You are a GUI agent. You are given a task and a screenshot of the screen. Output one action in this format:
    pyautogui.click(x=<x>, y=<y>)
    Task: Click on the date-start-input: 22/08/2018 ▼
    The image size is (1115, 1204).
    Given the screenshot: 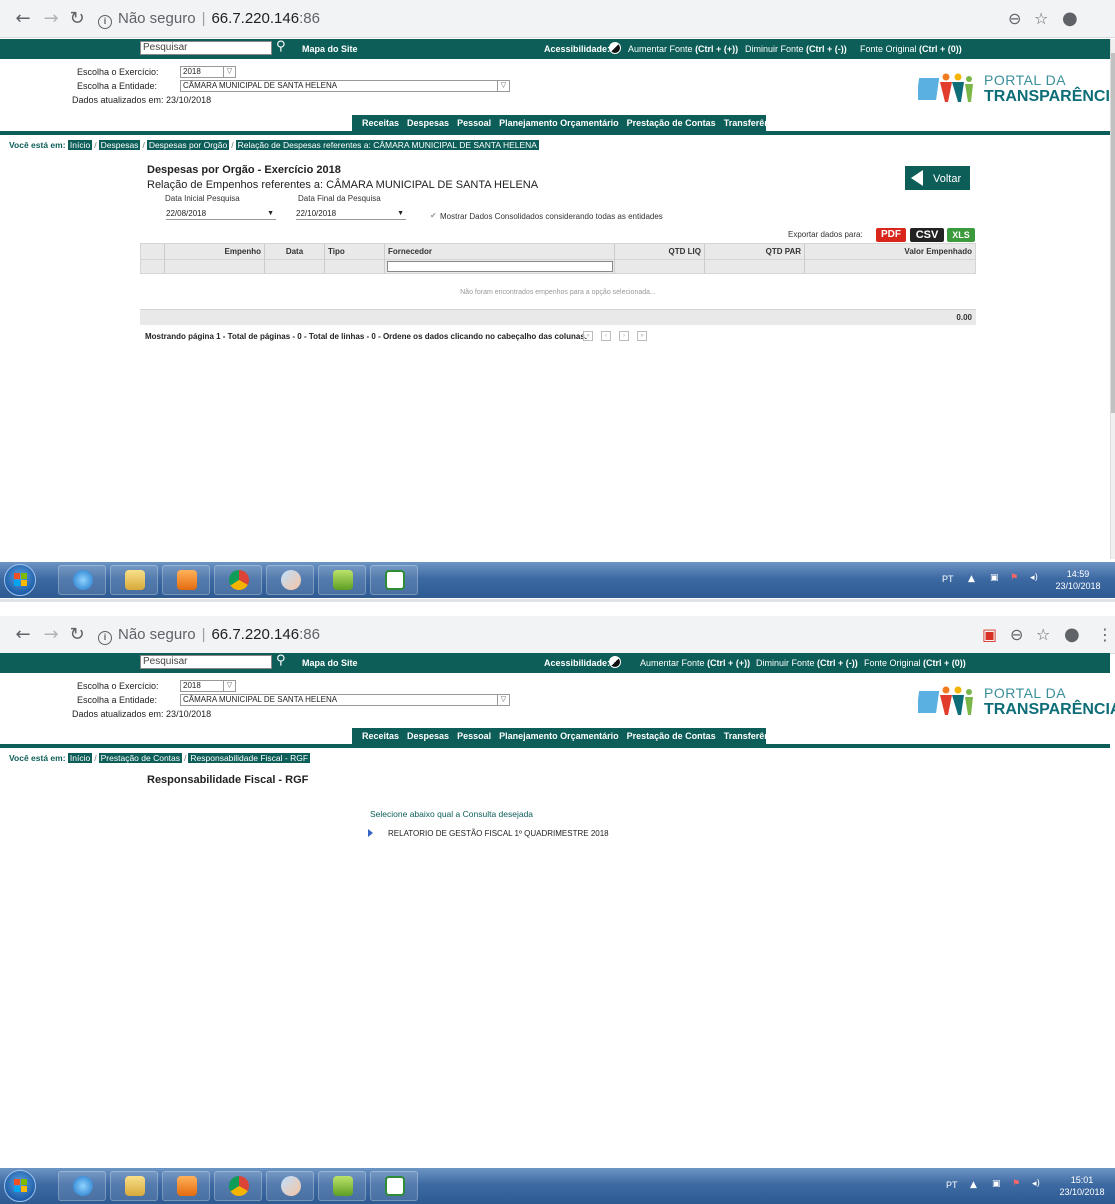 What is the action you would take?
    pyautogui.click(x=221, y=214)
    